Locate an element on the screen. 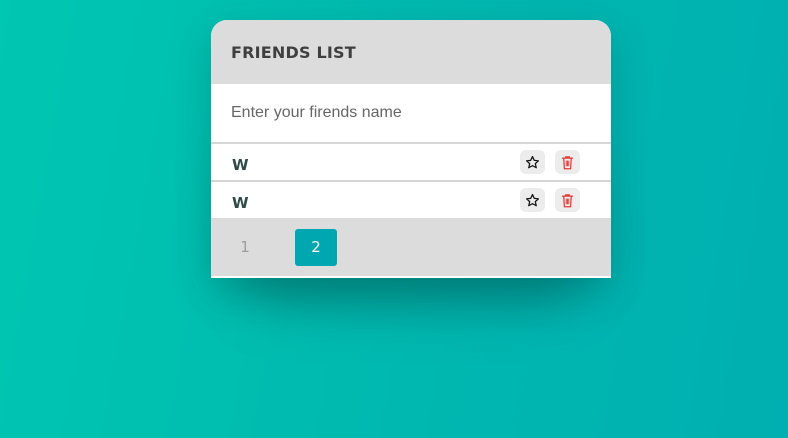 The image size is (788, 438). page-button-2: 2 is located at coordinates (316, 247).